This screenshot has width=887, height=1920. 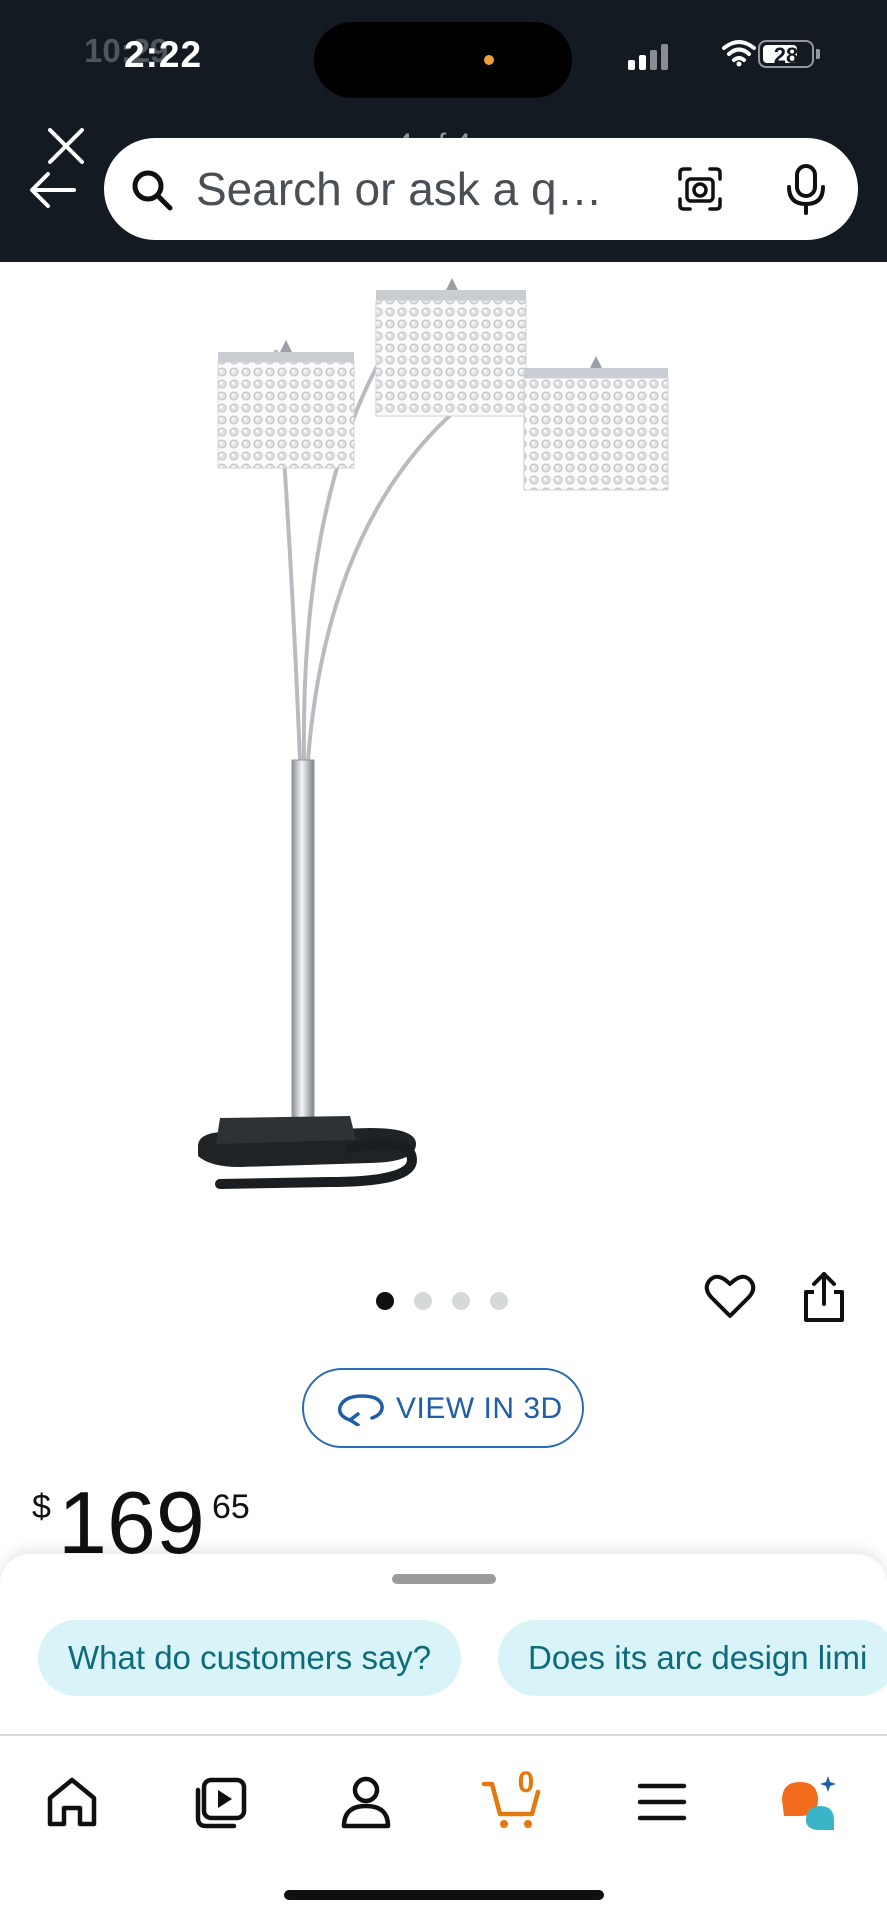 I want to click on view-in-3d-label: VIEW IN 3D, so click(x=479, y=1408).